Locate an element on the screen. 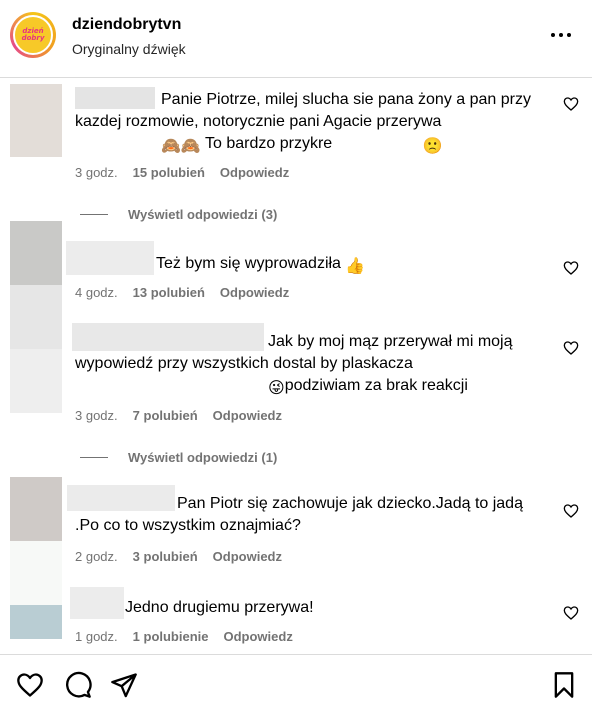  comment-text-tail: To bardzo przykre is located at coordinates (268, 143).